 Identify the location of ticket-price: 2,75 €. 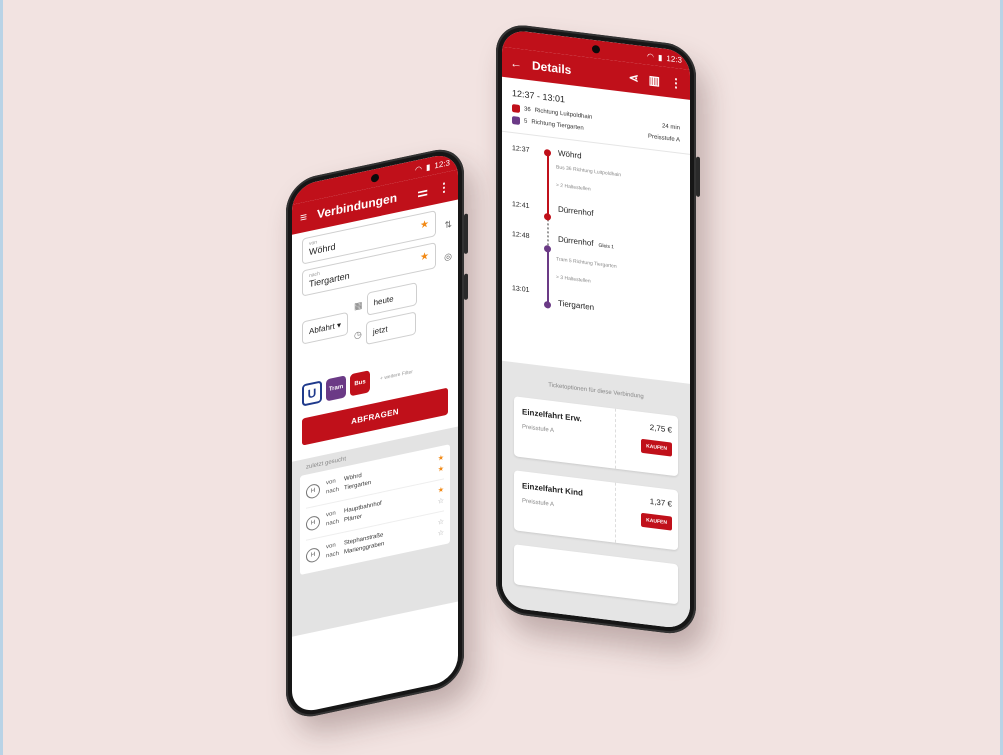
(660, 428).